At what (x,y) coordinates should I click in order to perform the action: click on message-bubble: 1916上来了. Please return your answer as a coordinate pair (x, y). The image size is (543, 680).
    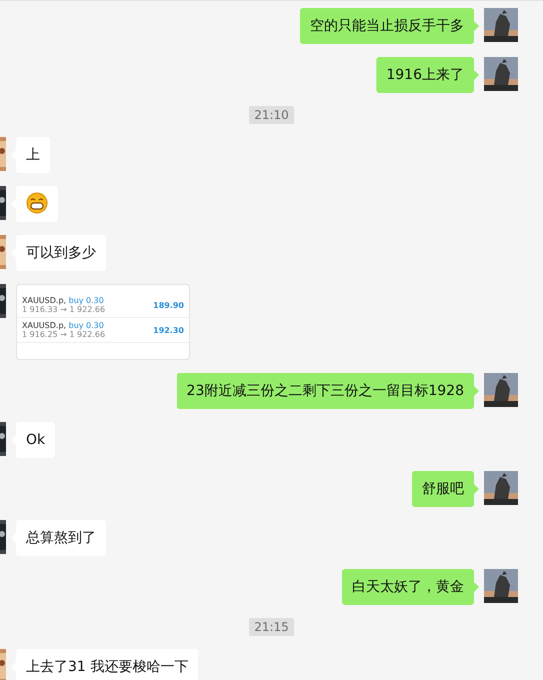
    Looking at the image, I should click on (427, 75).